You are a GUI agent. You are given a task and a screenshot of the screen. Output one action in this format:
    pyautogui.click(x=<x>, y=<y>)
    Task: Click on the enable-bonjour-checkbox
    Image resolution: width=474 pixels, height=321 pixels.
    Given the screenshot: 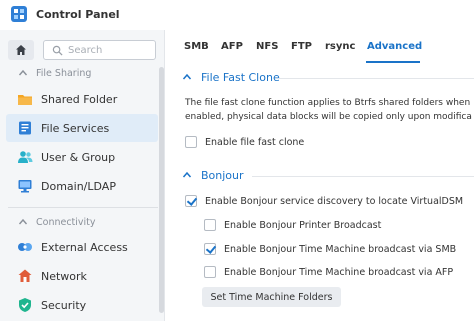 What is the action you would take?
    pyautogui.click(x=191, y=201)
    